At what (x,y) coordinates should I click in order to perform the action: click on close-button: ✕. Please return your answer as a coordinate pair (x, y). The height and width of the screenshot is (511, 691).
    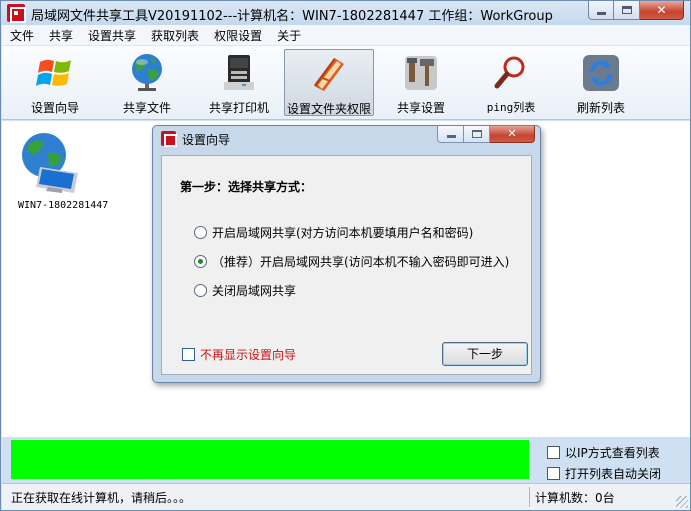
    Looking at the image, I should click on (662, 10).